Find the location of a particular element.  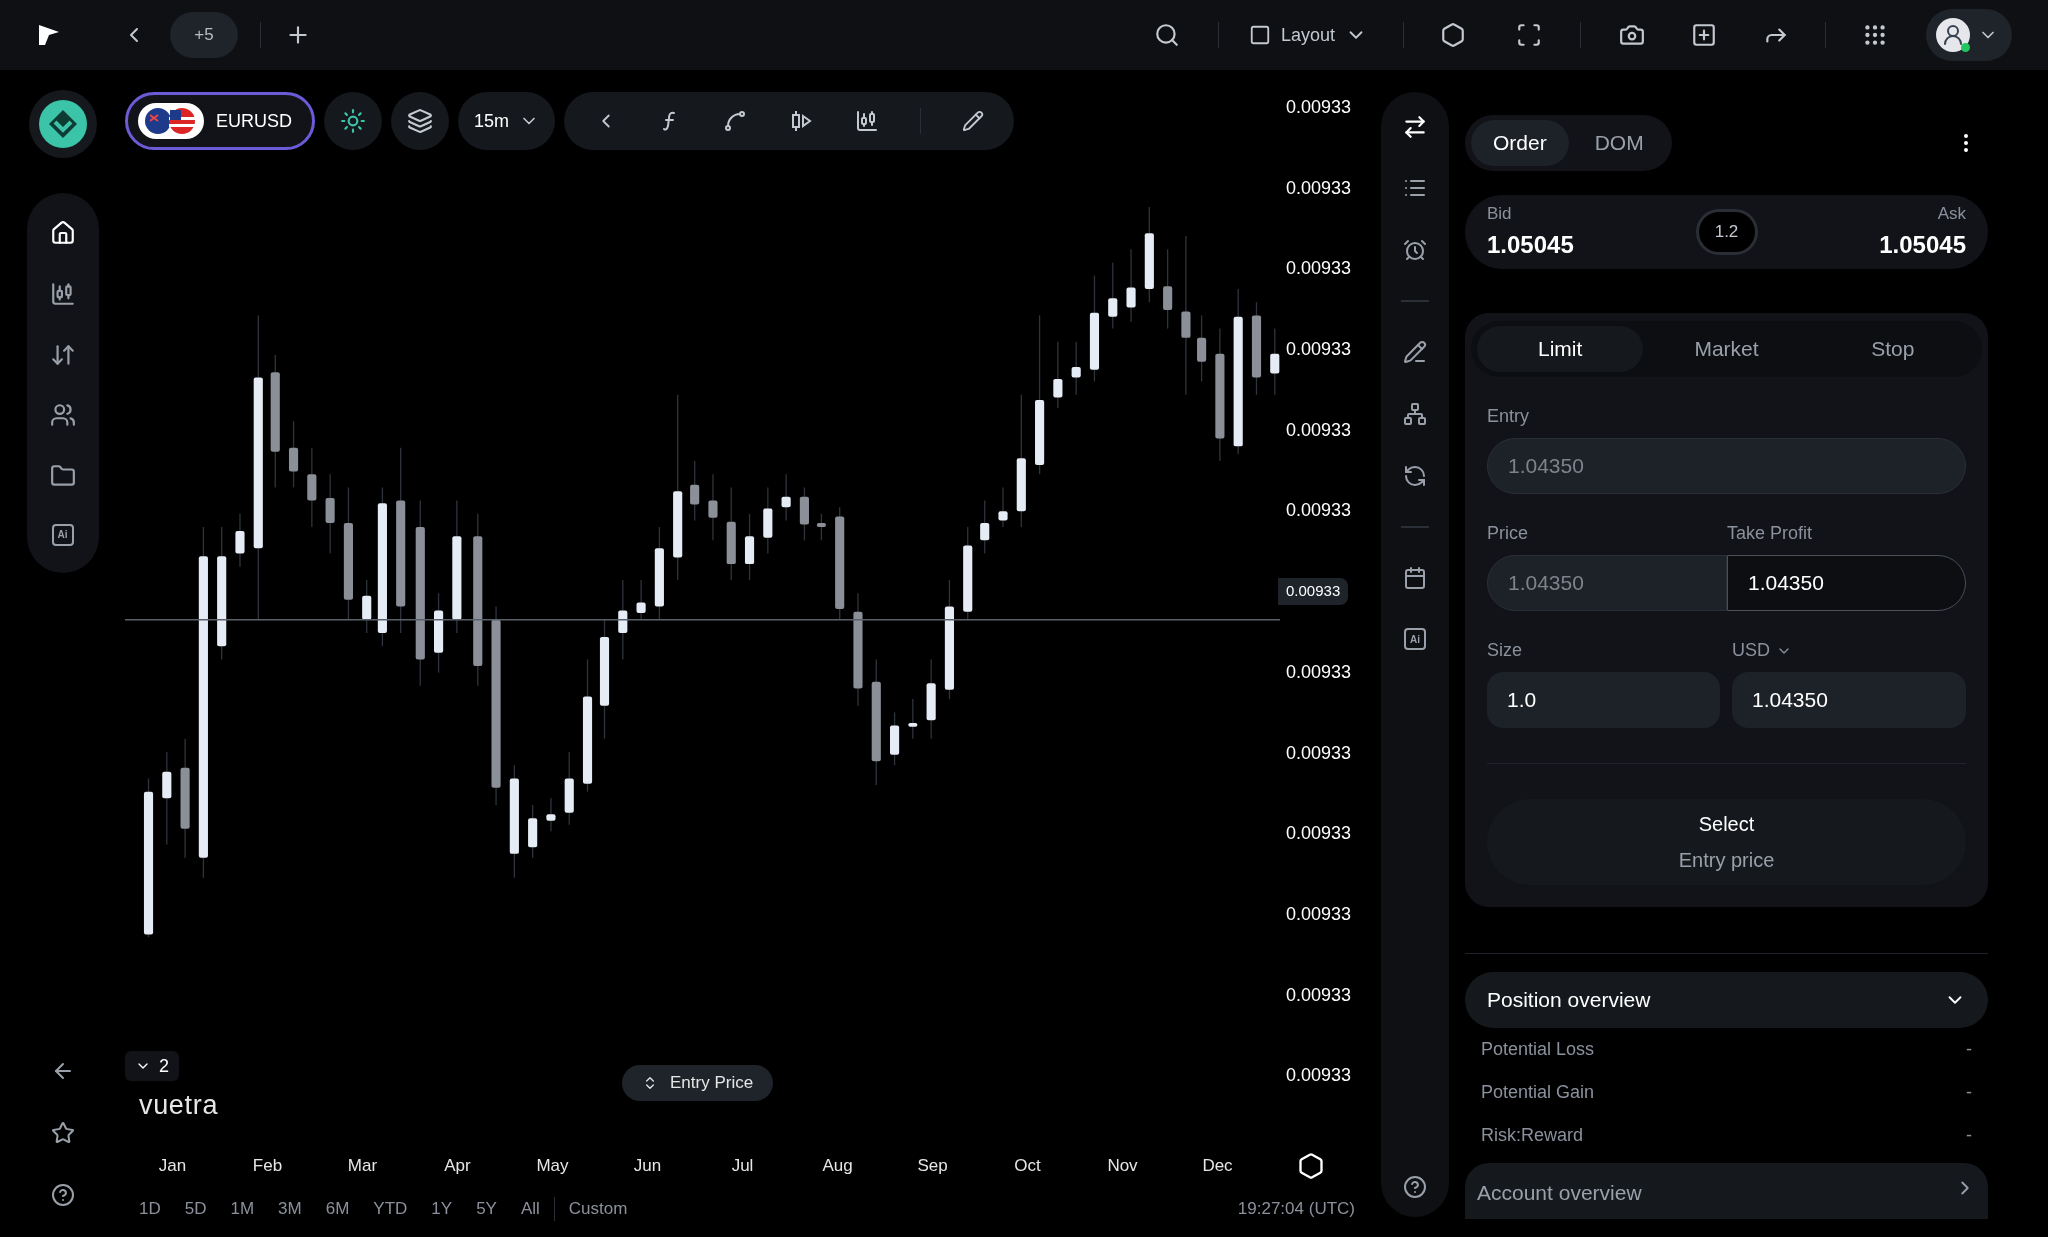

interval-button: 15m is located at coordinates (507, 121).